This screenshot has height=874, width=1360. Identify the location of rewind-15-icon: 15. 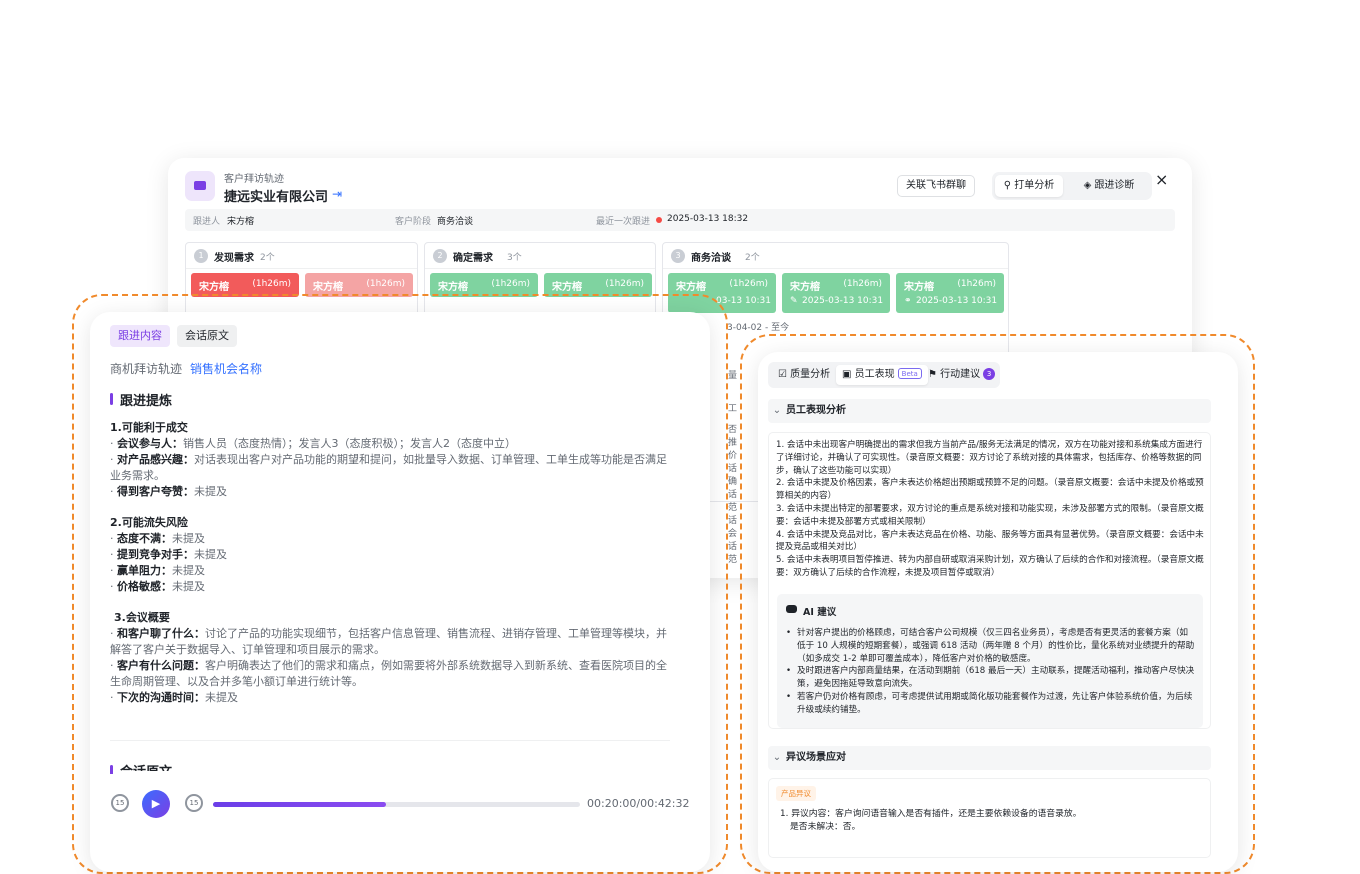
(120, 803).